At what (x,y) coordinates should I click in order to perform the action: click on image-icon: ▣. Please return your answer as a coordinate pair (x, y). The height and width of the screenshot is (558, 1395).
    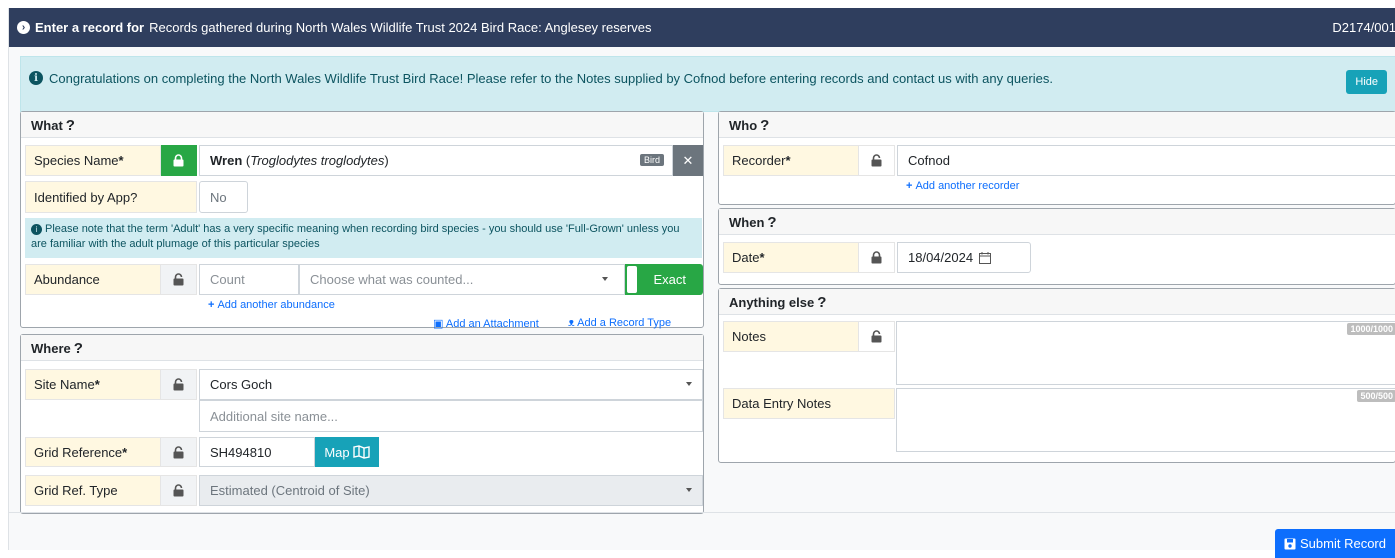
    Looking at the image, I should click on (438, 324).